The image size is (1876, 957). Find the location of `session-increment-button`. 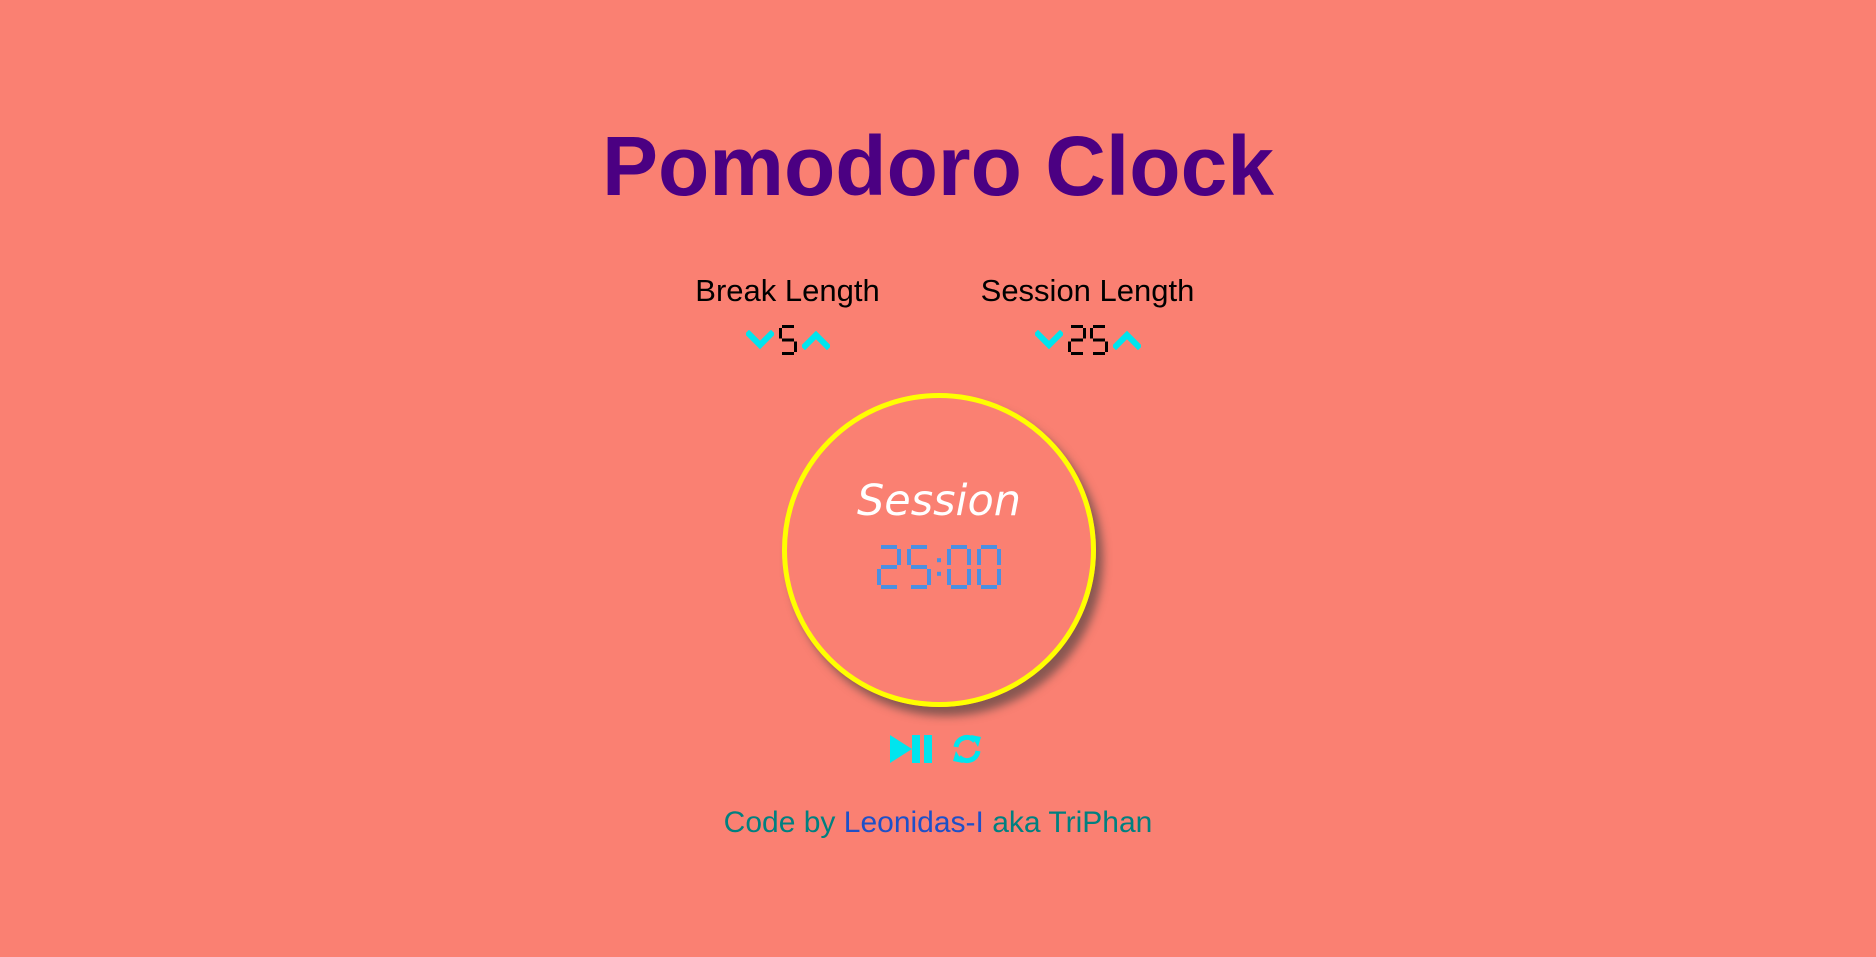

session-increment-button is located at coordinates (1127, 340).